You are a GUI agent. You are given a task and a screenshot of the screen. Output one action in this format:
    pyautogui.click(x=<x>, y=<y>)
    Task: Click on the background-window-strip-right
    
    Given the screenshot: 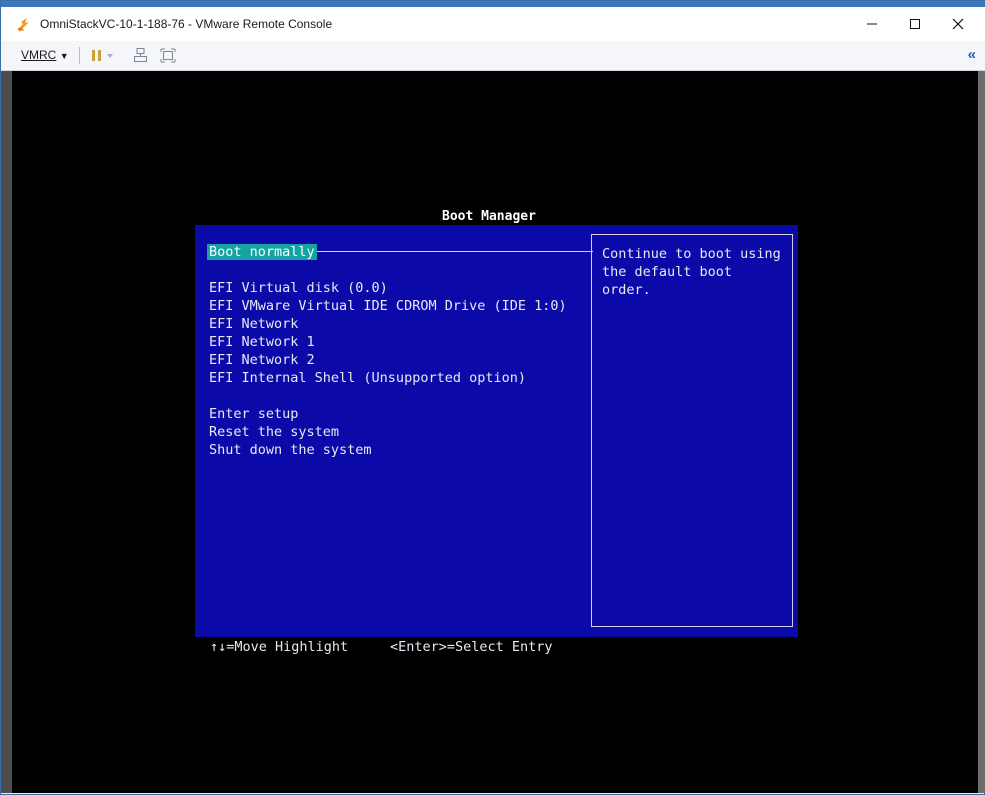 What is the action you would take?
    pyautogui.click(x=981, y=432)
    